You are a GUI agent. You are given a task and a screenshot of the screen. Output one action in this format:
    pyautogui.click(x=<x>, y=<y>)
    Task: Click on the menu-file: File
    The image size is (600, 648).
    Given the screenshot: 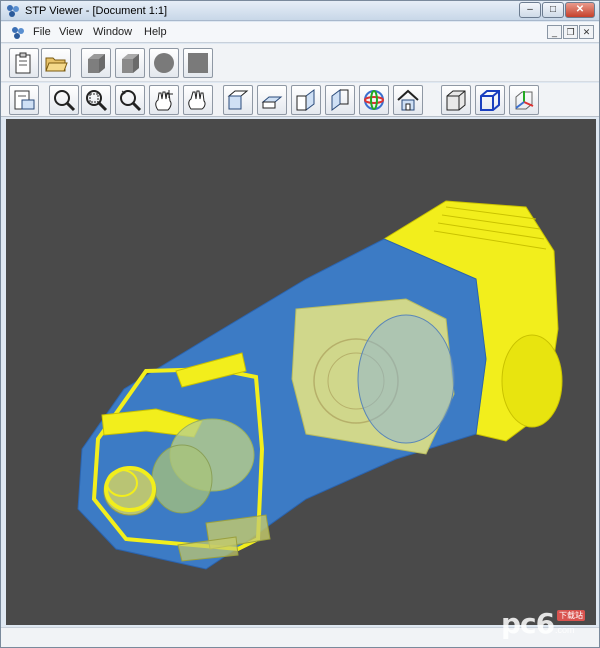 What is the action you would take?
    pyautogui.click(x=42, y=32)
    